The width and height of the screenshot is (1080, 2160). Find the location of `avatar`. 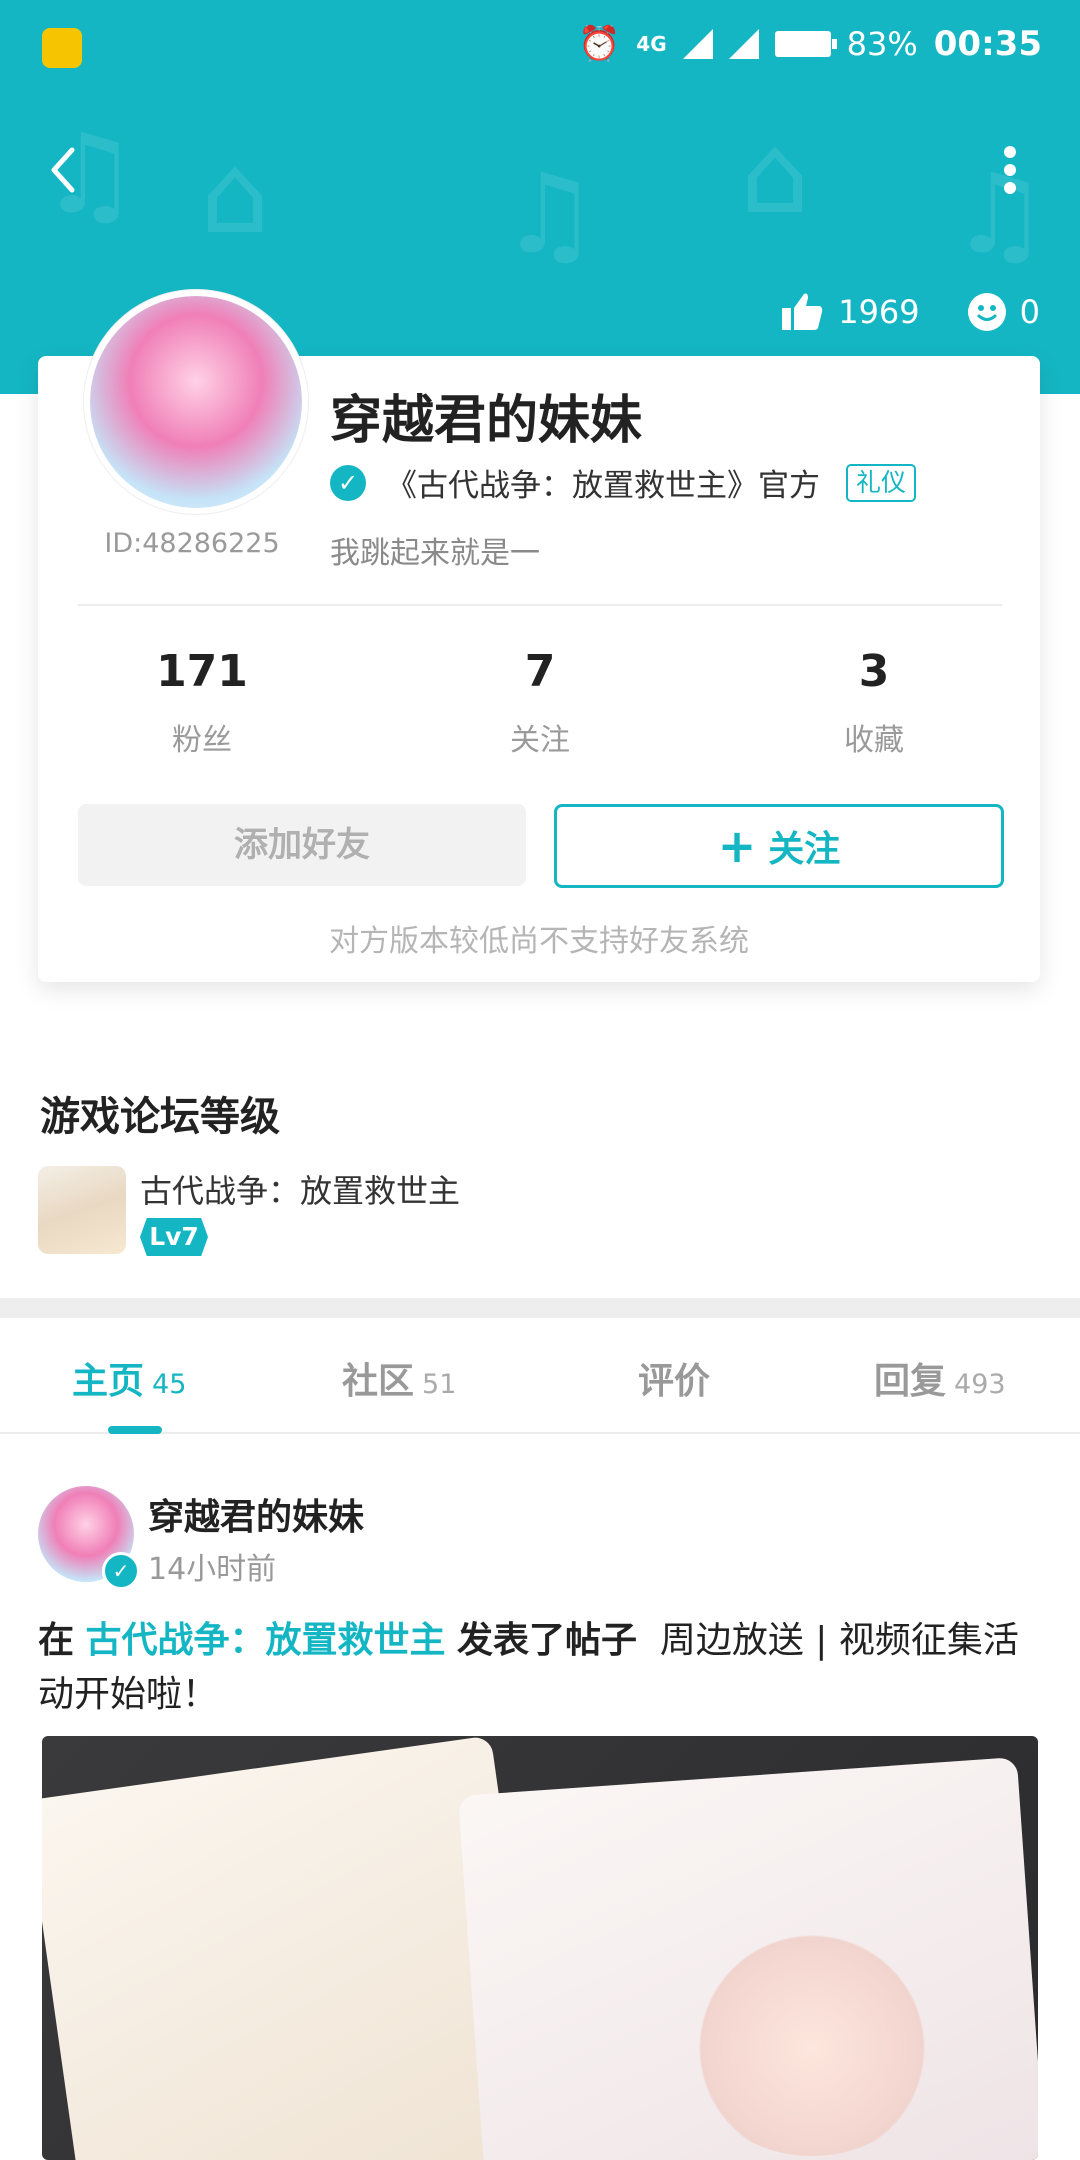

avatar is located at coordinates (196, 402).